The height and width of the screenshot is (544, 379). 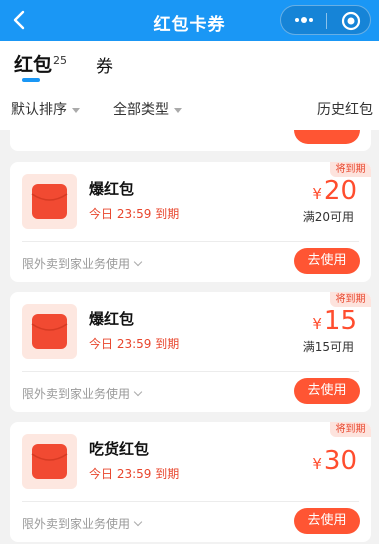 What do you see at coordinates (327, 137) in the screenshot?
I see `use-button-partial` at bounding box center [327, 137].